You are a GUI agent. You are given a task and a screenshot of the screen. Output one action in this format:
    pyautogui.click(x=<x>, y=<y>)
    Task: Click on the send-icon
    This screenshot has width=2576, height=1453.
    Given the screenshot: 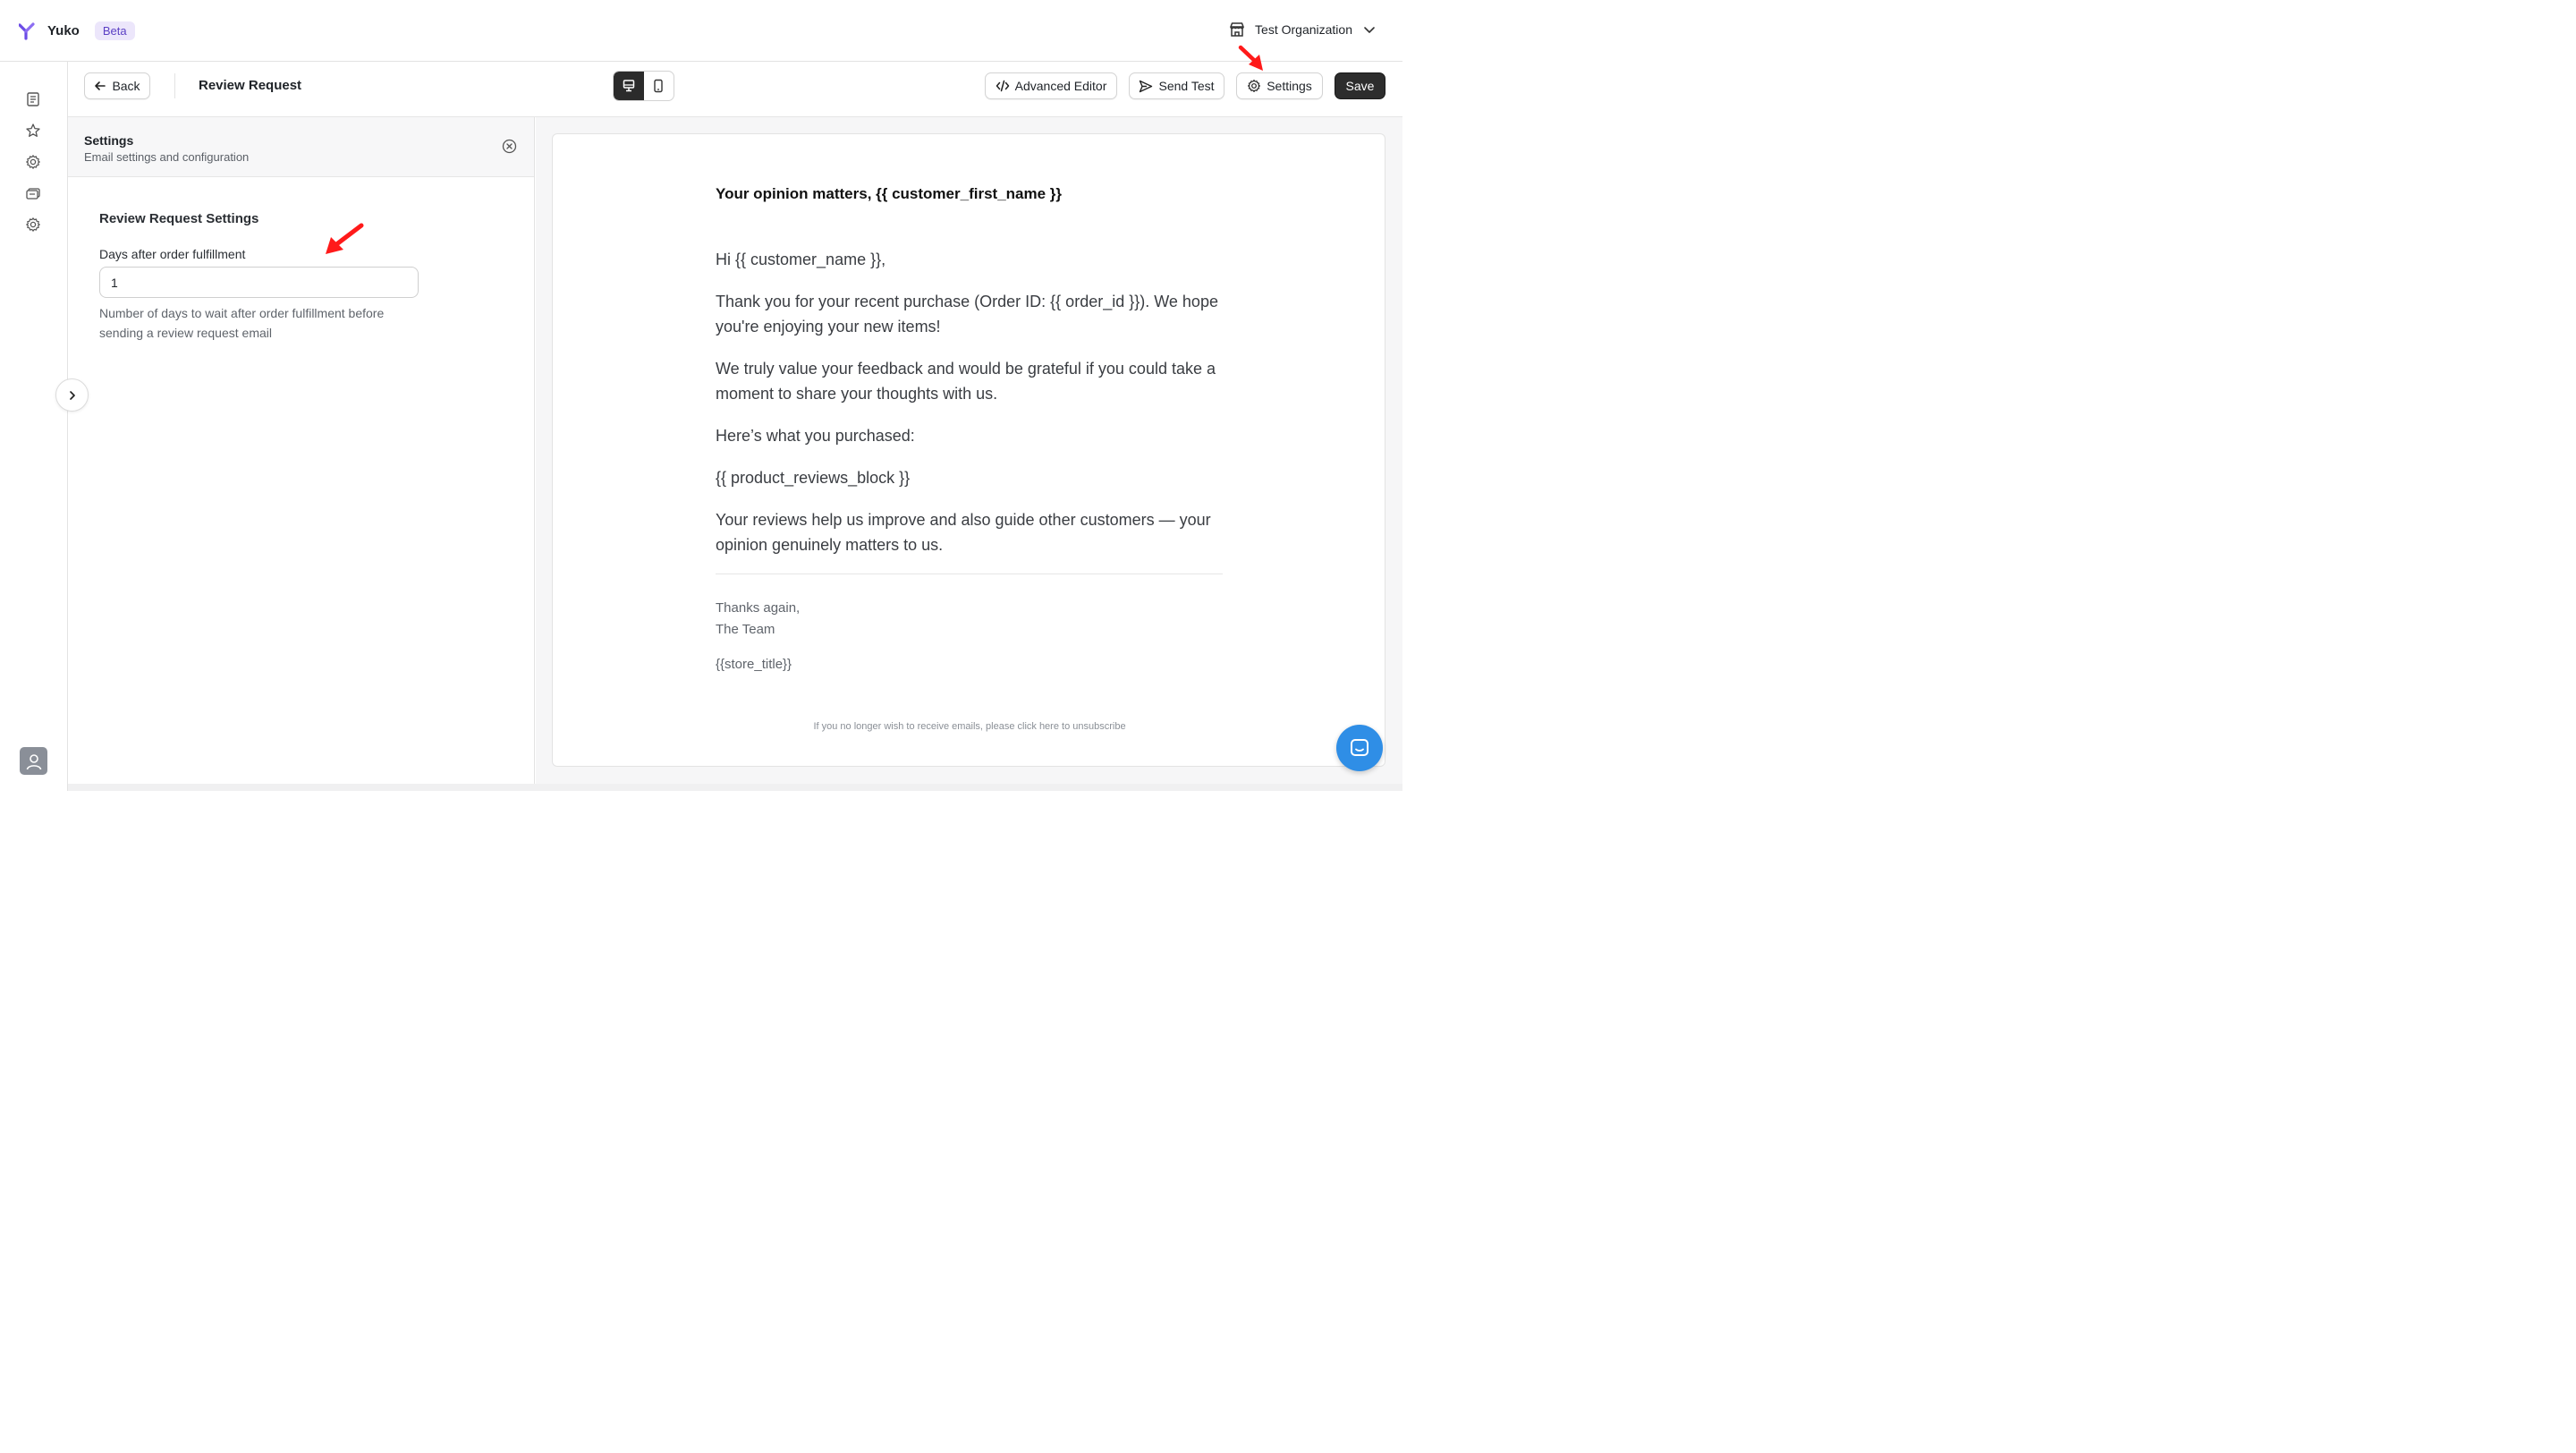 What is the action you would take?
    pyautogui.click(x=1146, y=86)
    